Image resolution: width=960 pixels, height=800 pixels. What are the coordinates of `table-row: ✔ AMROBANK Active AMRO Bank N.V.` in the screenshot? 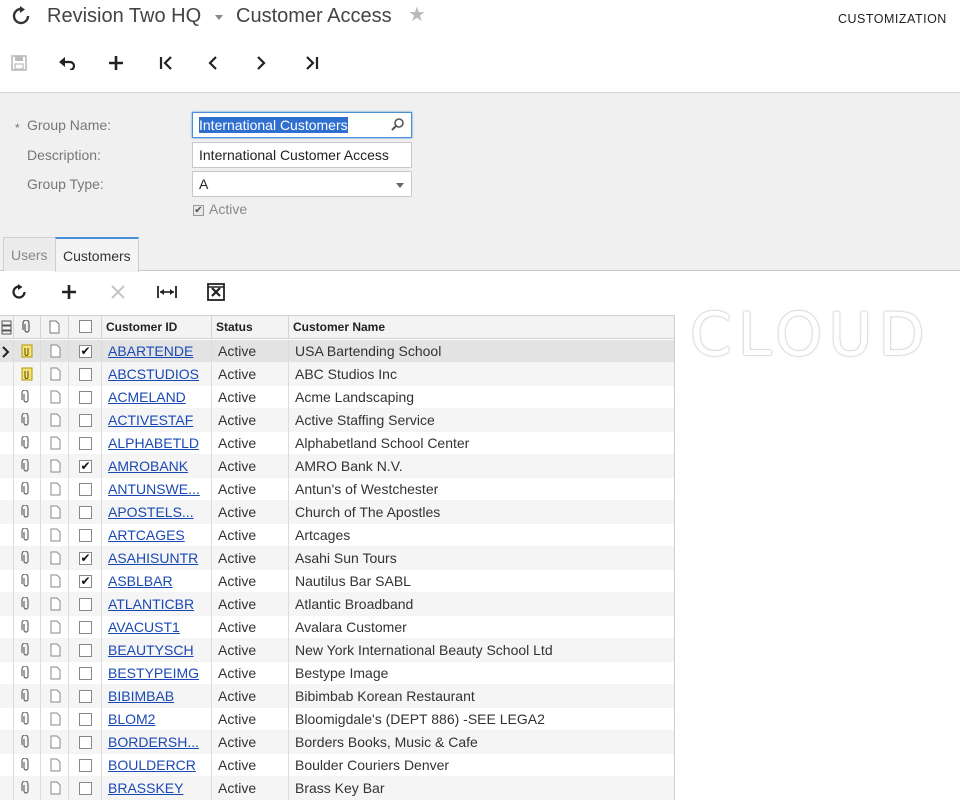 It's located at (337, 466).